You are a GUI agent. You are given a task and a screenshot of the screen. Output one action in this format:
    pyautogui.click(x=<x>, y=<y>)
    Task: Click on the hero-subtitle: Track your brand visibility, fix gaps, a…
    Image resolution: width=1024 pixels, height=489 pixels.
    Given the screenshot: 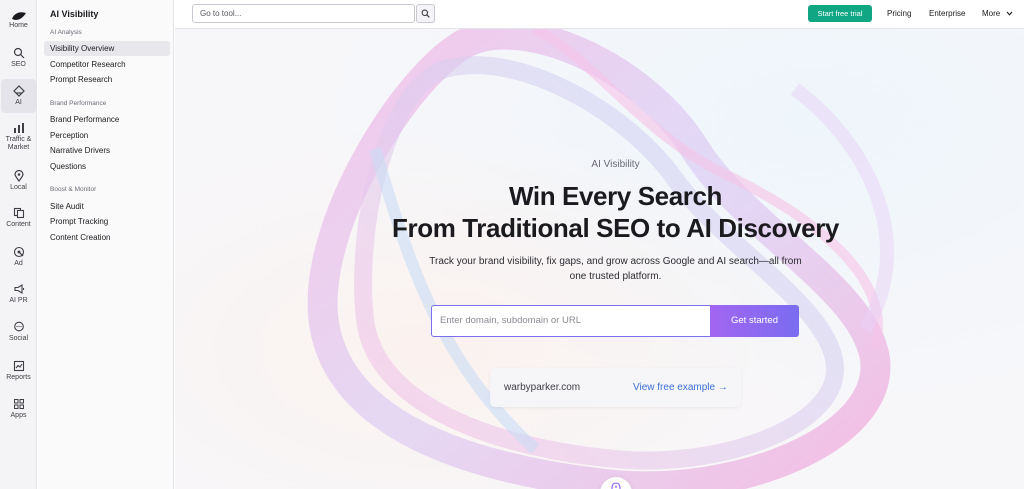 What is the action you would take?
    pyautogui.click(x=615, y=269)
    